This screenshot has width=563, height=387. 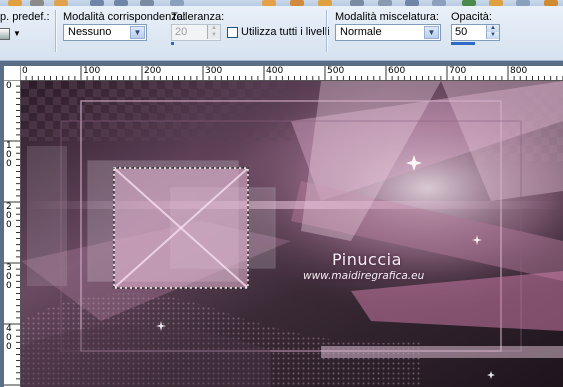 I want to click on ruler-corner, so click(x=12, y=73).